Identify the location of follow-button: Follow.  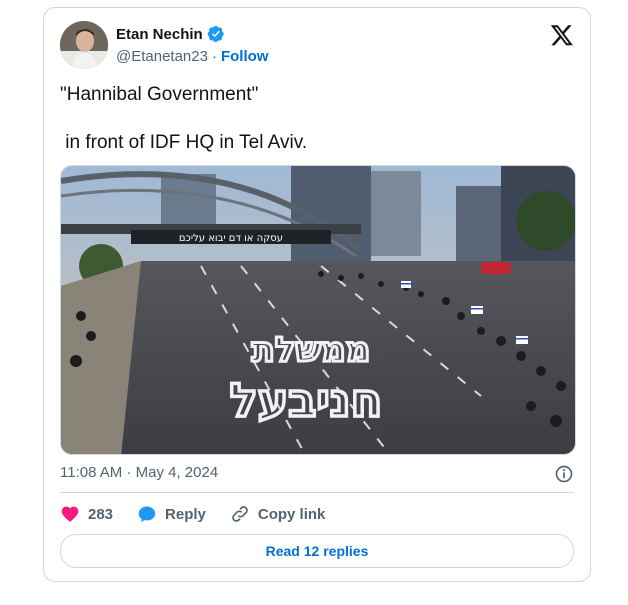
(245, 56).